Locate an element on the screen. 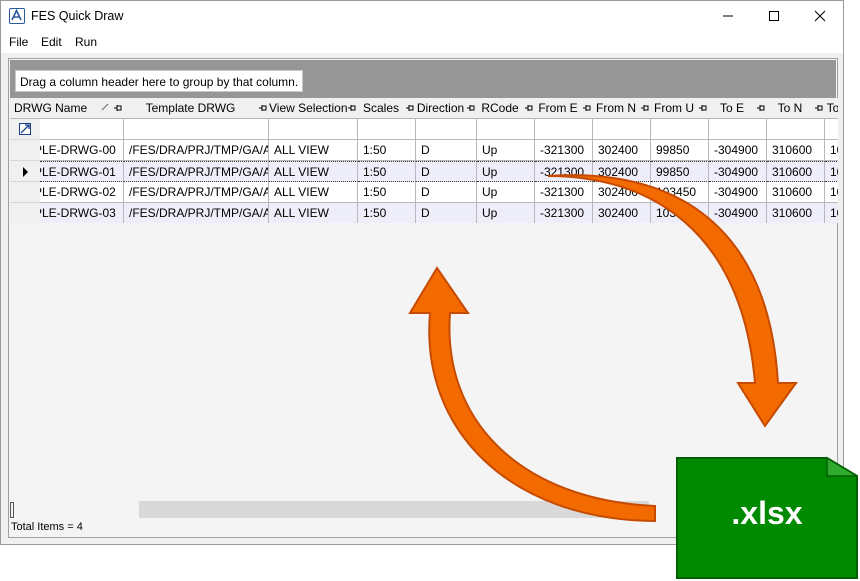  arrow-down-right-icon is located at coordinates (672, 301).